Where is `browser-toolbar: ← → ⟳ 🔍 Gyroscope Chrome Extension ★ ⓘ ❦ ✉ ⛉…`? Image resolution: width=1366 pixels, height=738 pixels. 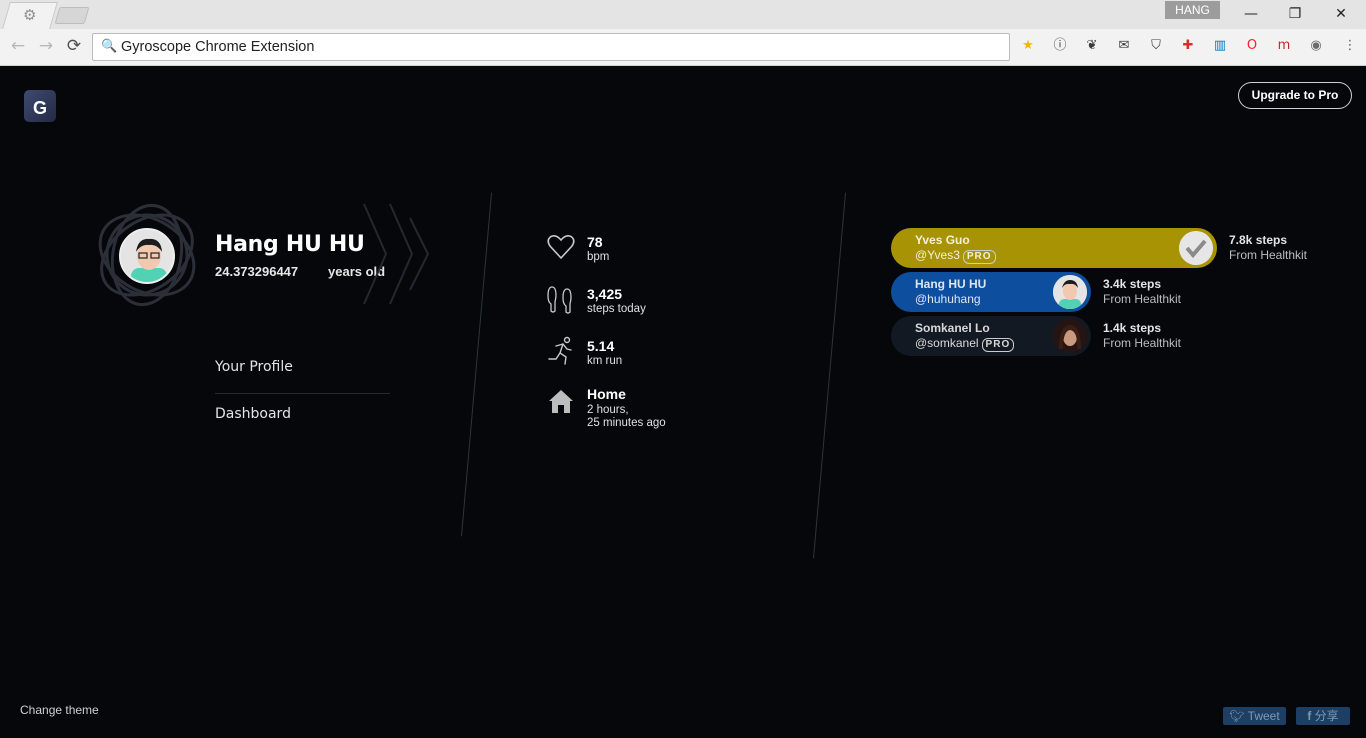
browser-toolbar: ← → ⟳ 🔍 Gyroscope Chrome Extension ★ ⓘ ❦ ✉ ⛉… is located at coordinates (683, 47).